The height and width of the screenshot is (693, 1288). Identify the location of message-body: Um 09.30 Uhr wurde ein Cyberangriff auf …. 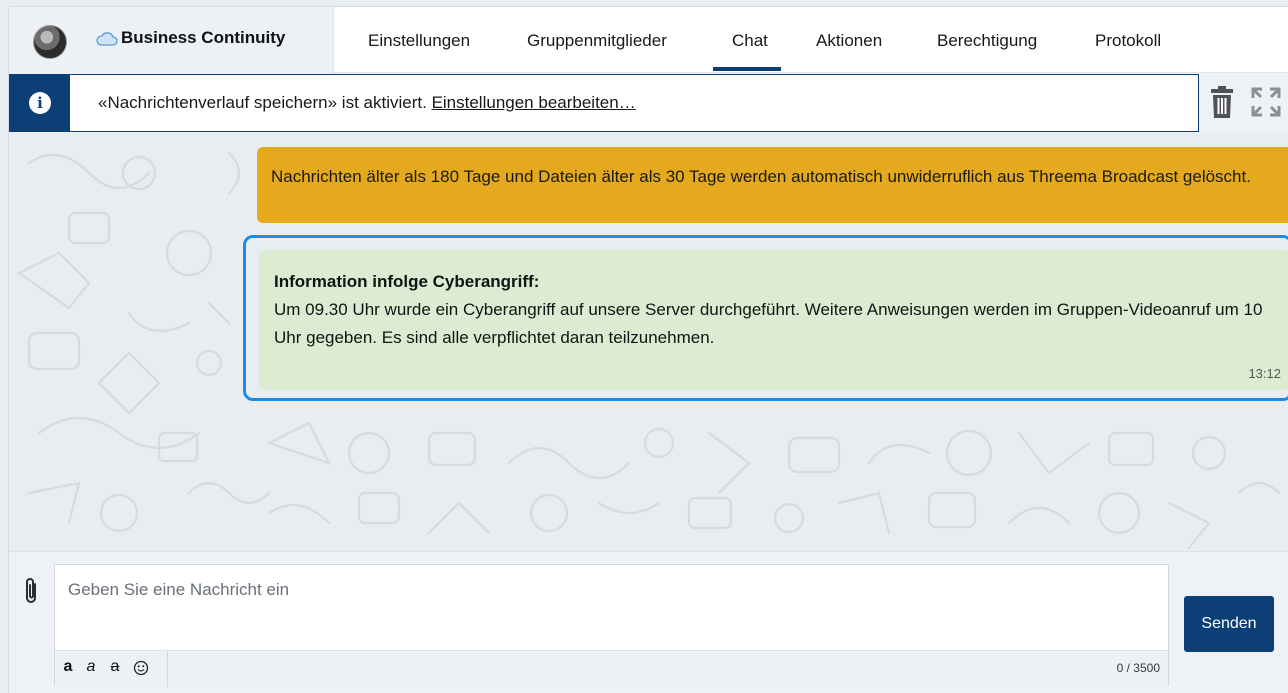
(768, 323).